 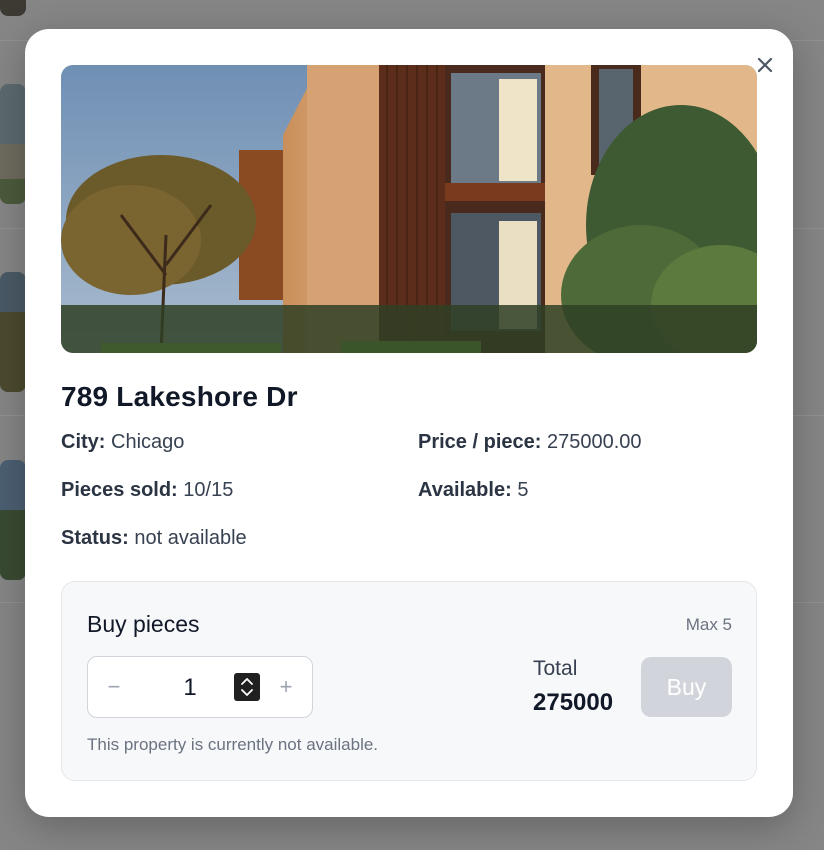 I want to click on quantity-stepper: − +, so click(x=200, y=687).